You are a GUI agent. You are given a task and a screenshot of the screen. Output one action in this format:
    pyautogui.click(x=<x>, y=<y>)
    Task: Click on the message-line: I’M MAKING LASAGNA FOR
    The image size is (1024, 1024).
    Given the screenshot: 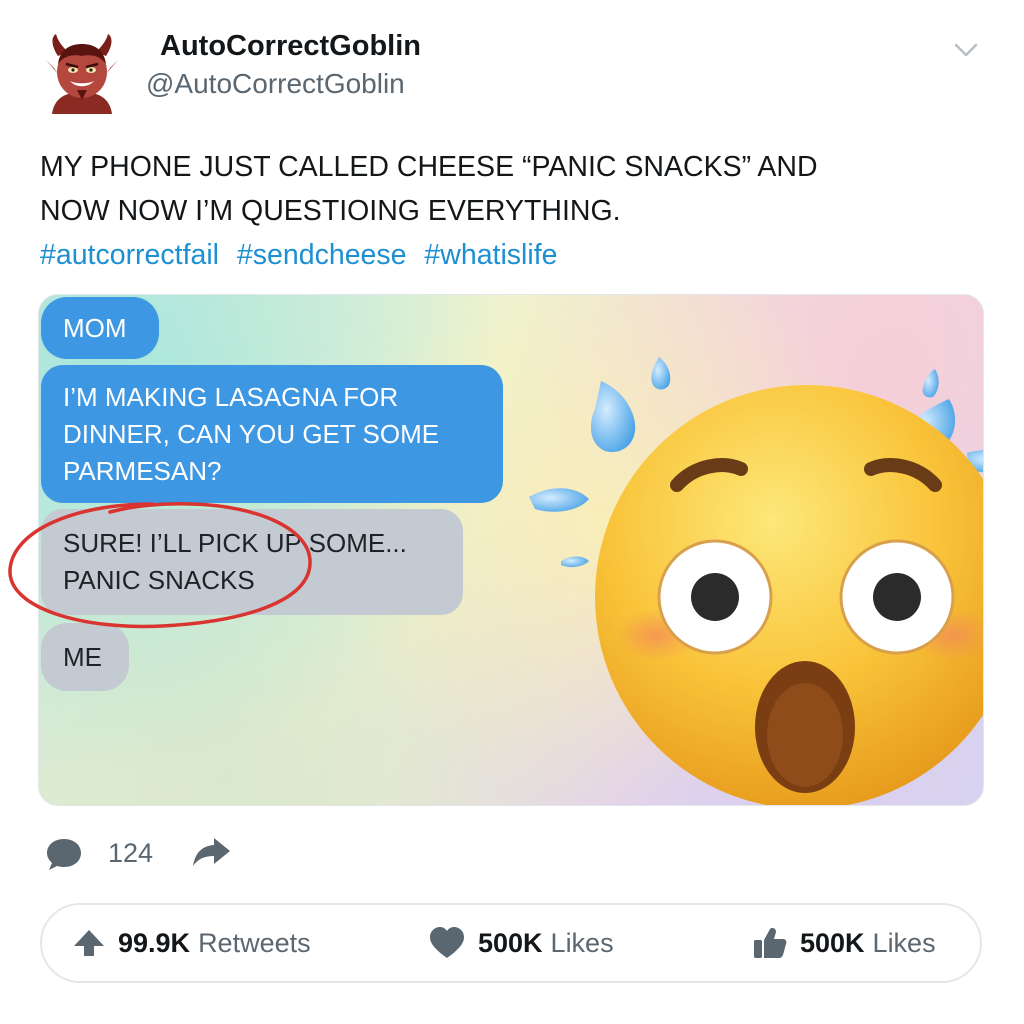 What is the action you would take?
    pyautogui.click(x=231, y=397)
    